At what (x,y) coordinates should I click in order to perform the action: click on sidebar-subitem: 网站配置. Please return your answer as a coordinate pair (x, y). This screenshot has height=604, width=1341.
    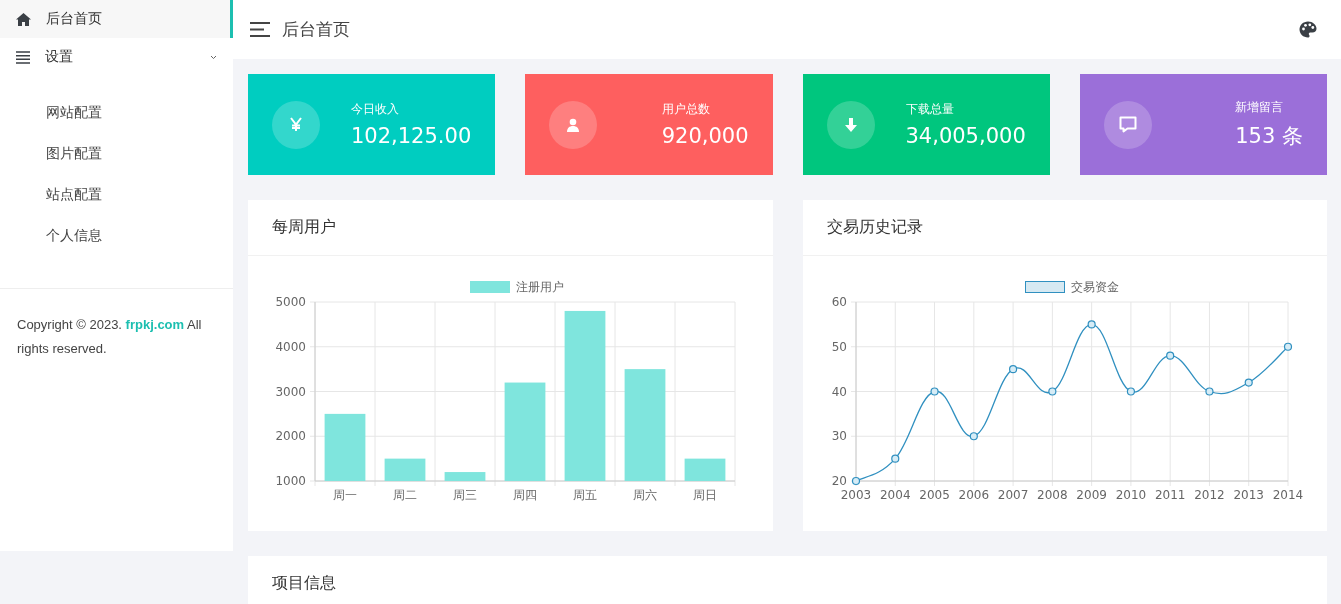
    Looking at the image, I should click on (116, 112).